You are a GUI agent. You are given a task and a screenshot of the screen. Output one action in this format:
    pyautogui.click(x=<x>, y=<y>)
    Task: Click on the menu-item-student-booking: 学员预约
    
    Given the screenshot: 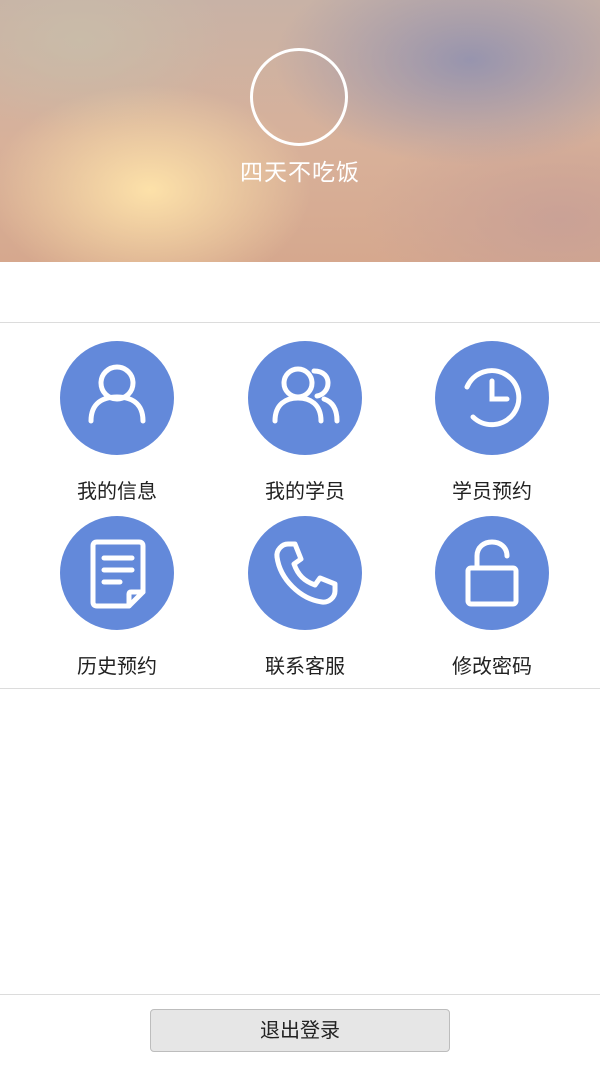 What is the action you would take?
    pyautogui.click(x=492, y=426)
    